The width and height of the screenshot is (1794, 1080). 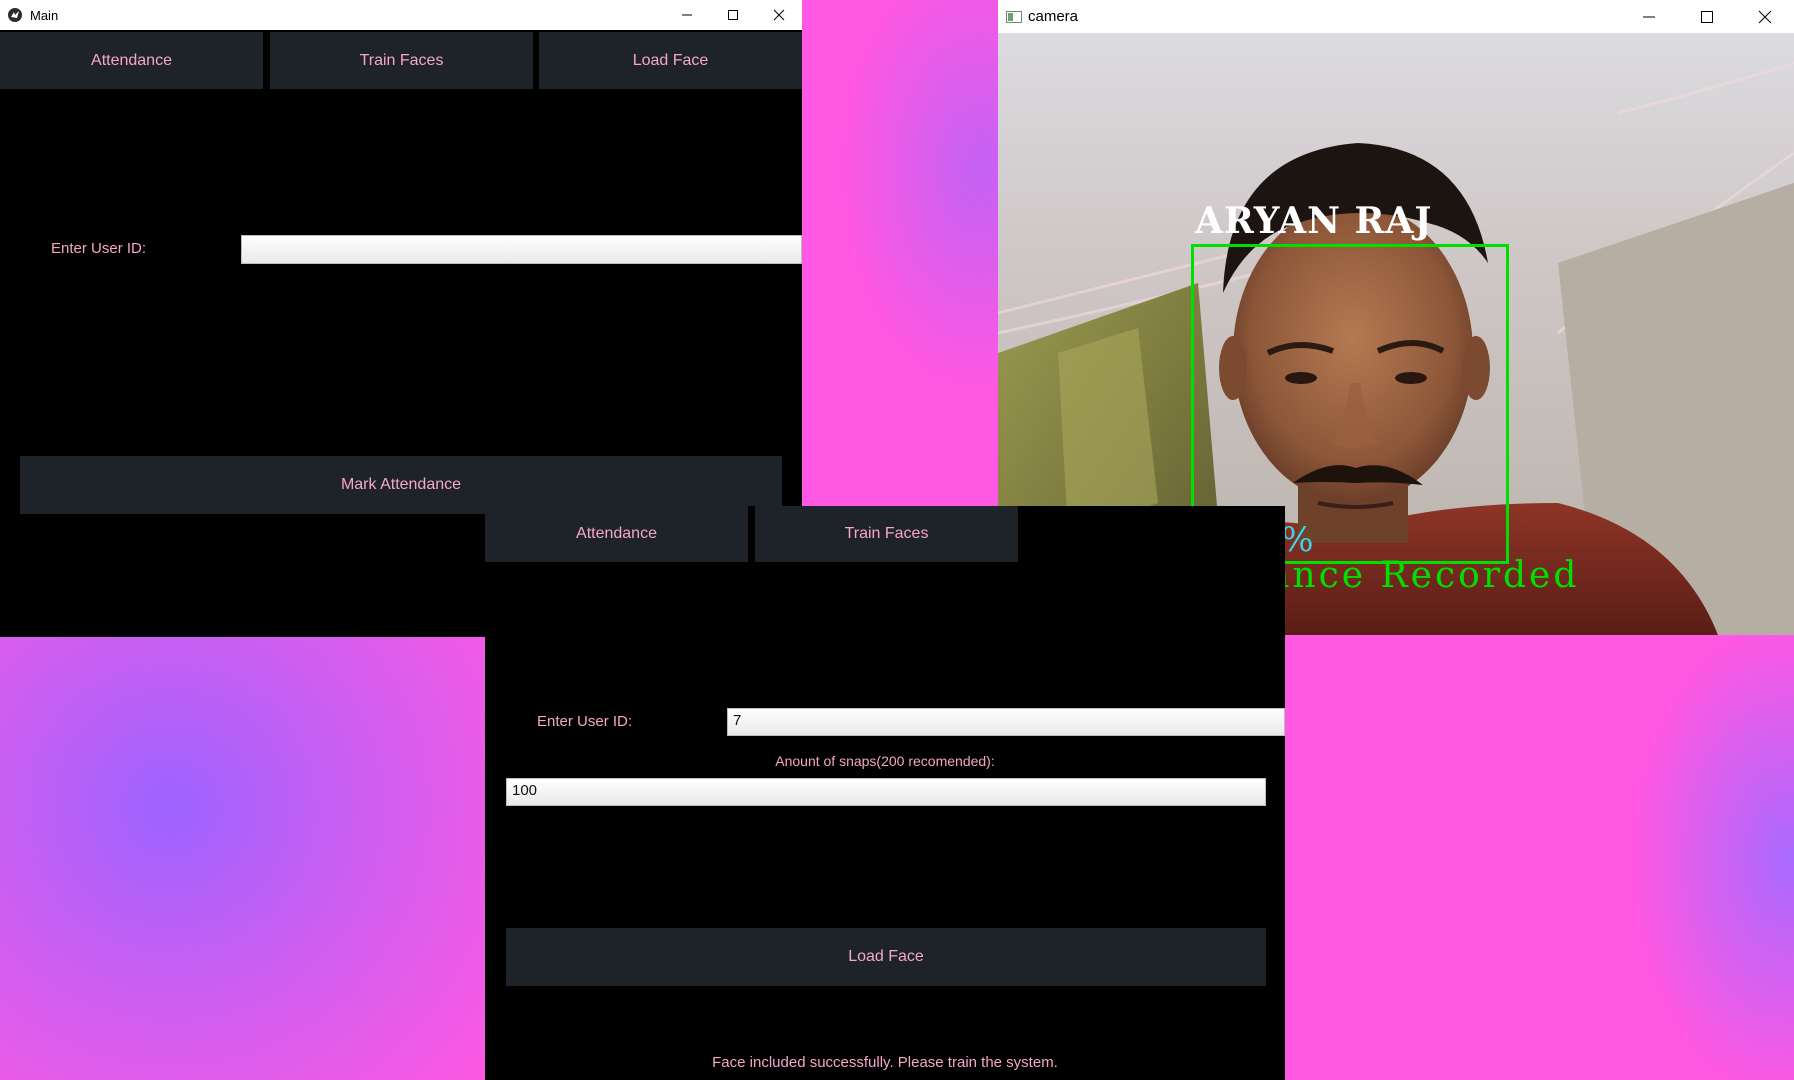 I want to click on load-face-button: Load Face, so click(x=886, y=957).